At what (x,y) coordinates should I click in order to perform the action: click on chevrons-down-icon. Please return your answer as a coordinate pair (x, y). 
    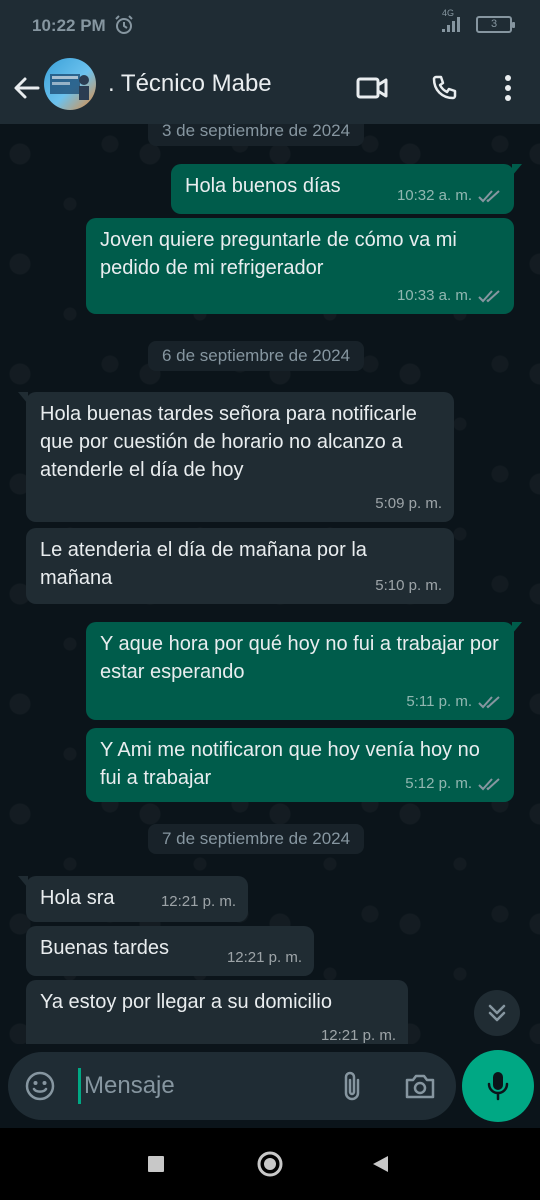
    Looking at the image, I should click on (497, 1013).